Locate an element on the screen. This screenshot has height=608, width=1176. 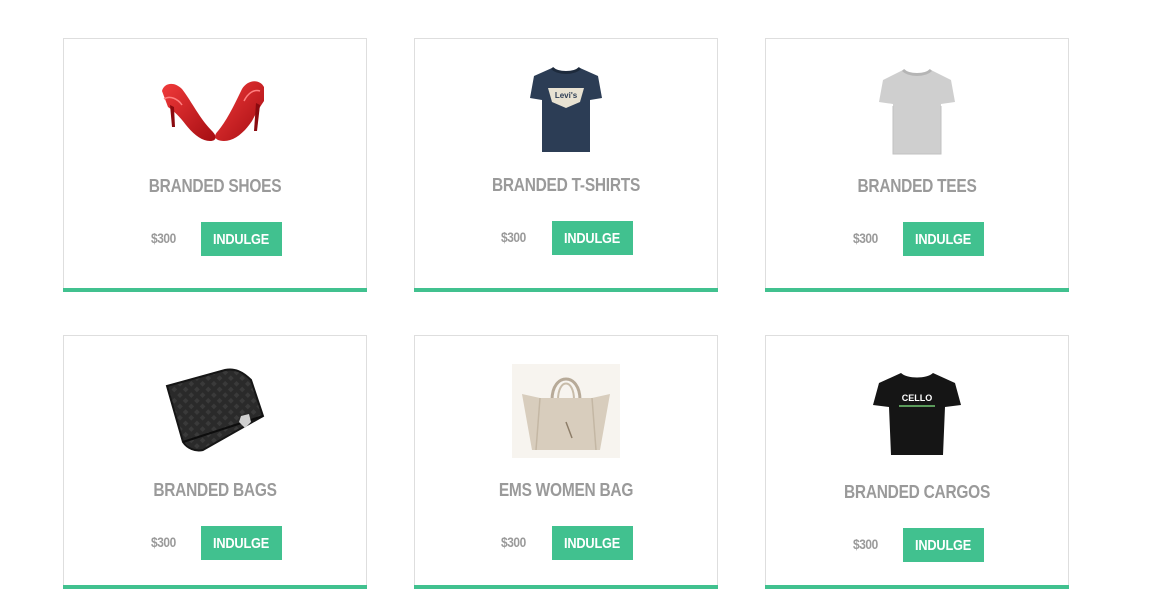
product-title: BRANDED BAGS is located at coordinates (215, 490).